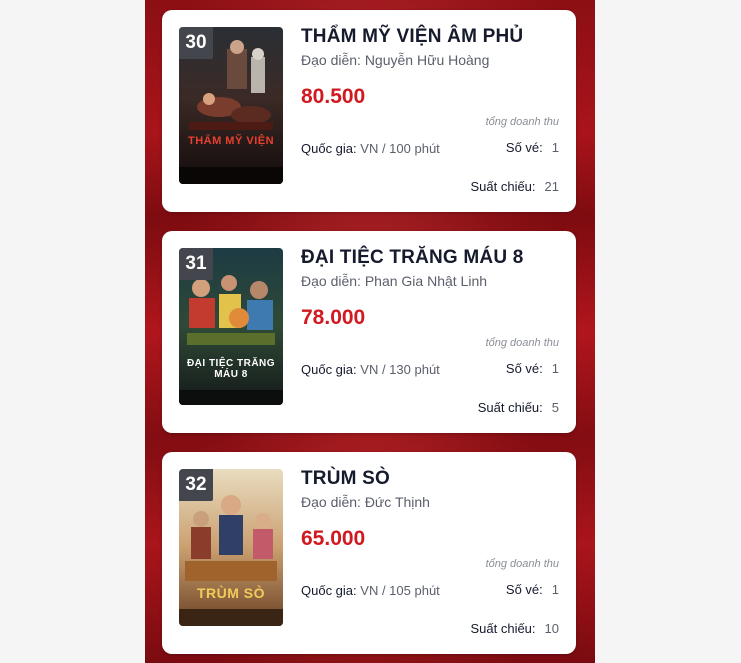 This screenshot has height=663, width=741. Describe the element at coordinates (231, 105) in the screenshot. I see `movie-poster: THẨM MỸ VIỆN 30` at that location.